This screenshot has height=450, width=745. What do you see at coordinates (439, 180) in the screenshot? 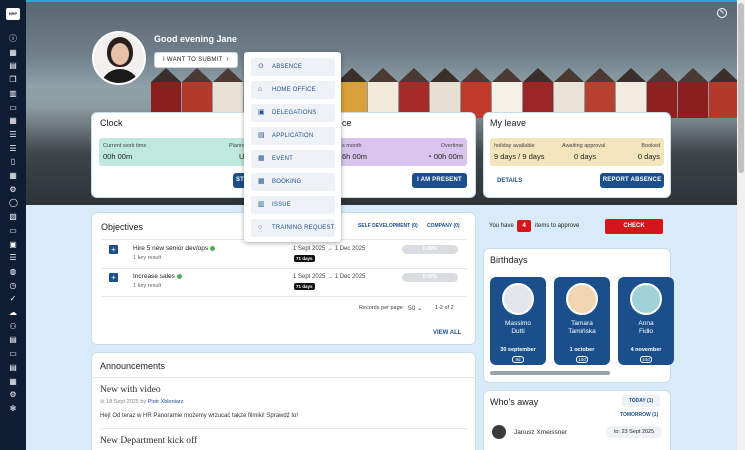
I see `i-am-present-button: I AM PRESENT` at bounding box center [439, 180].